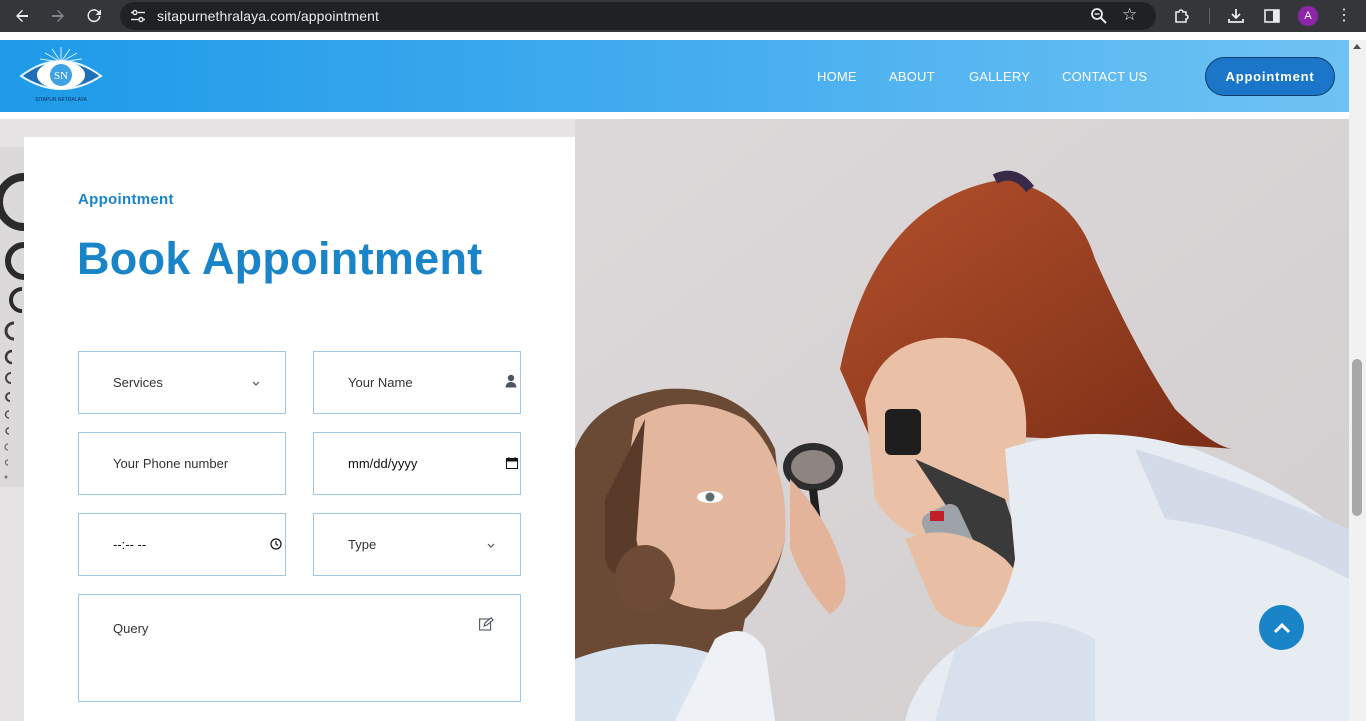 The height and width of the screenshot is (721, 1366). Describe the element at coordinates (12, 317) in the screenshot. I see `eye-chart-image` at that location.